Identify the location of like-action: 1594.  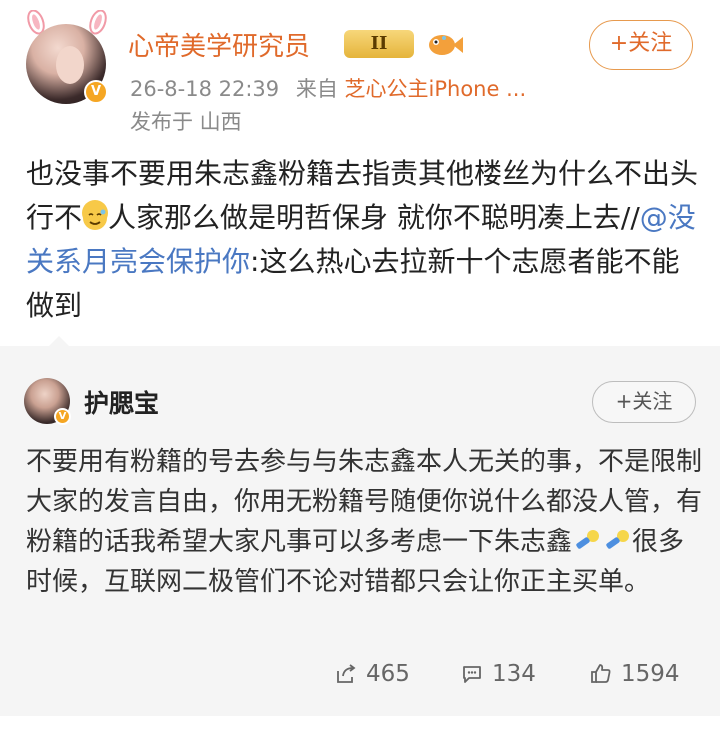
(634, 674).